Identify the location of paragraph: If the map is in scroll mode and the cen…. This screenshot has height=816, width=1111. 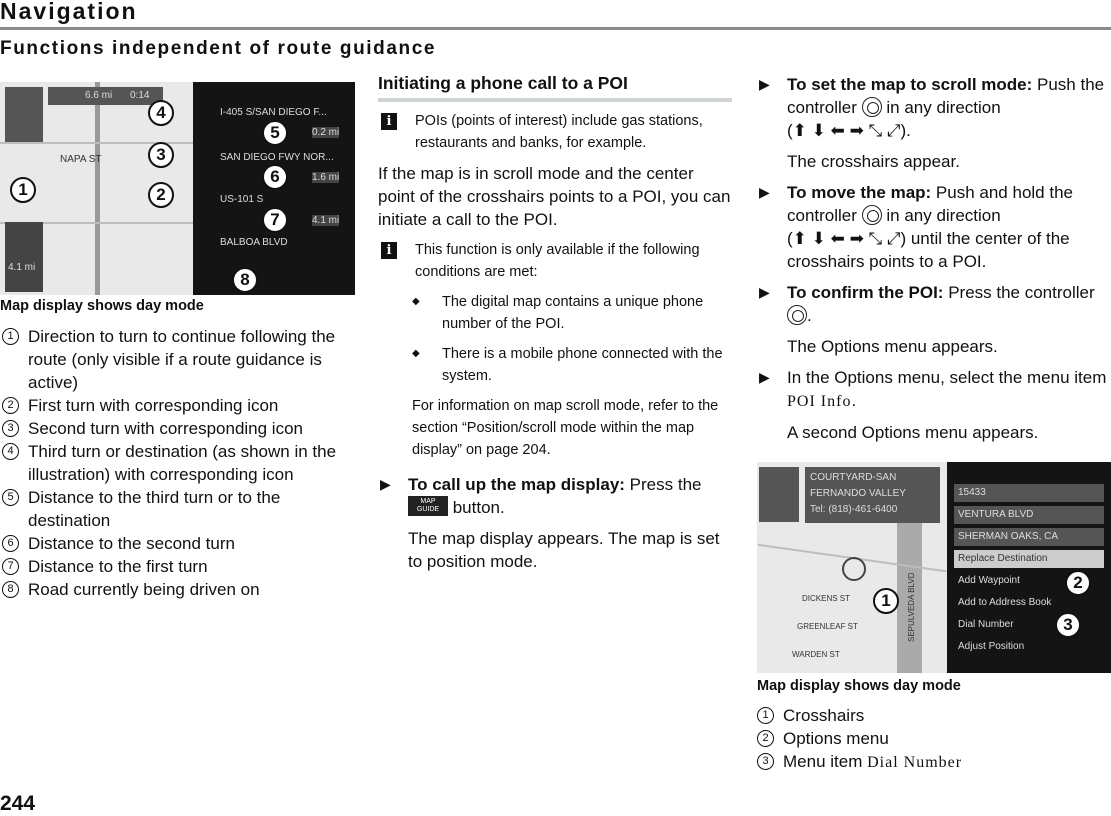
(554, 196).